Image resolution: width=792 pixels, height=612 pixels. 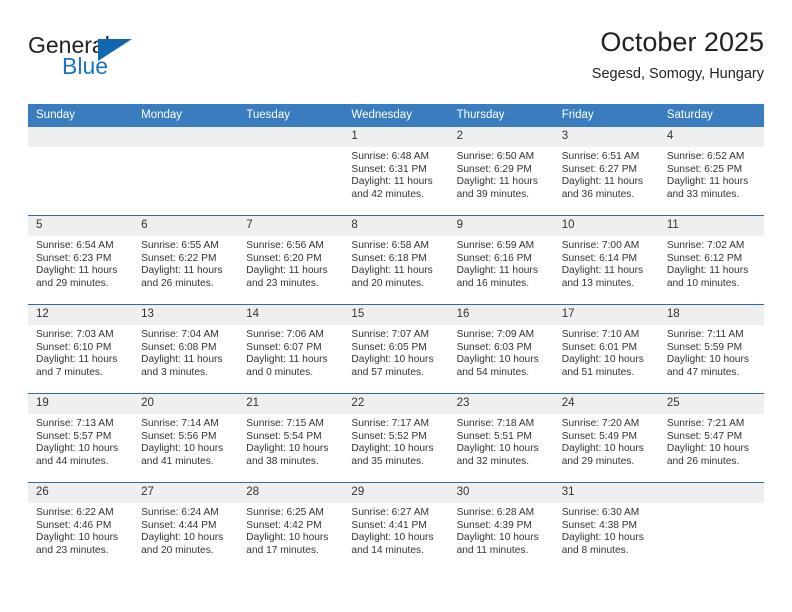 I want to click on sunrise-time: Sunrise: 7:07 AM, so click(x=390, y=334).